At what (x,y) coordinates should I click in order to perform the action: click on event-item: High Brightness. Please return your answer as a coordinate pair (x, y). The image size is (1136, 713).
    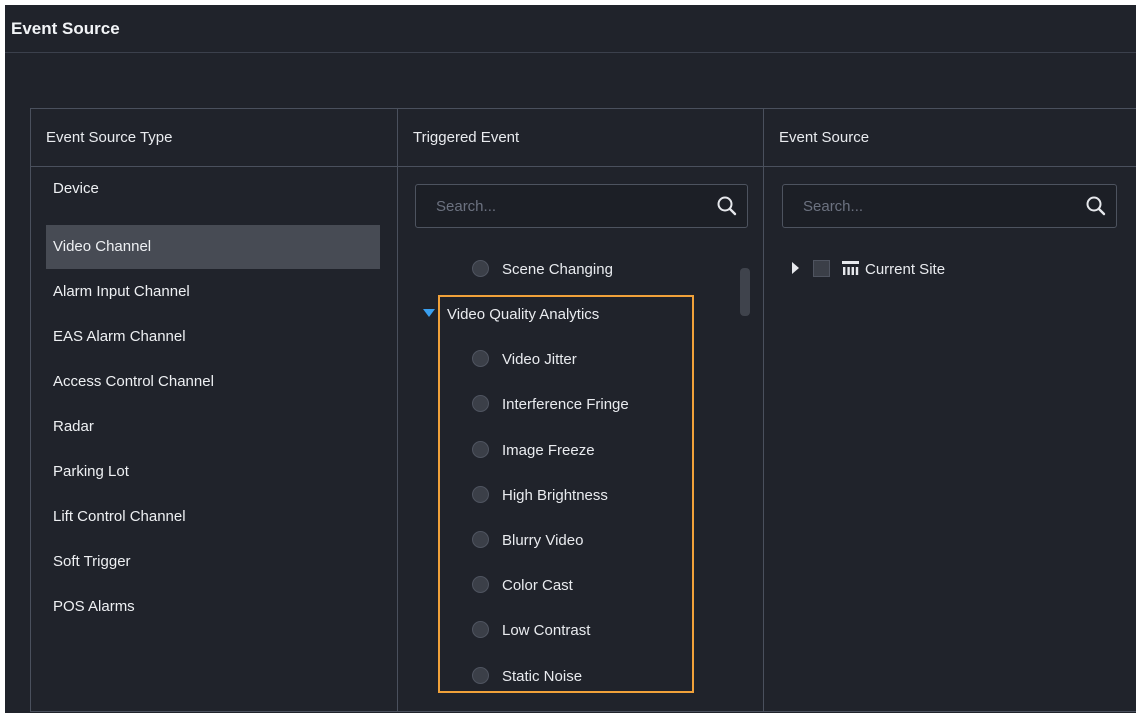
    Looking at the image, I should click on (540, 496).